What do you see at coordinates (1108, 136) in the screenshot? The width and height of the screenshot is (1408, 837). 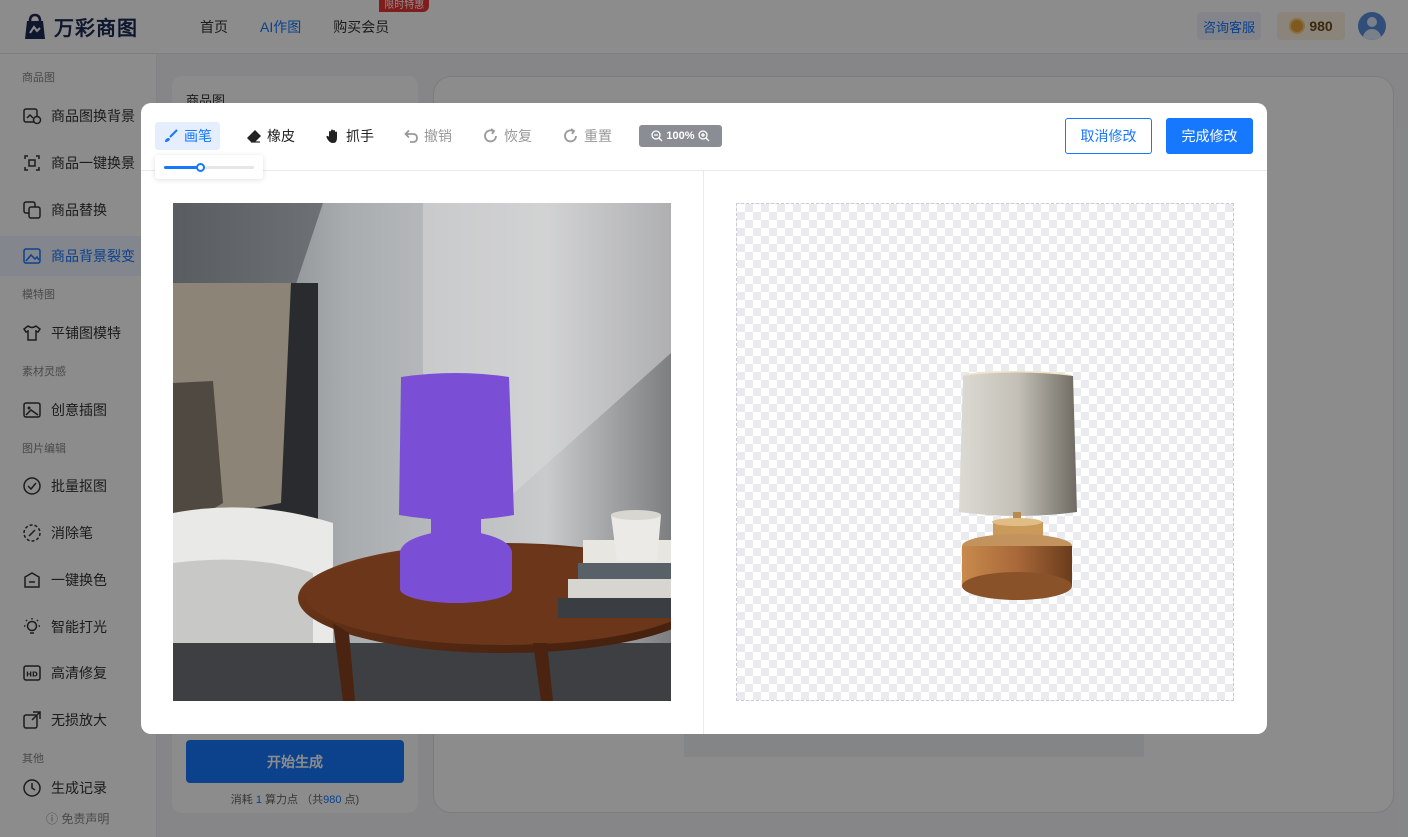 I see `cancel-edit-button: 取消修改` at bounding box center [1108, 136].